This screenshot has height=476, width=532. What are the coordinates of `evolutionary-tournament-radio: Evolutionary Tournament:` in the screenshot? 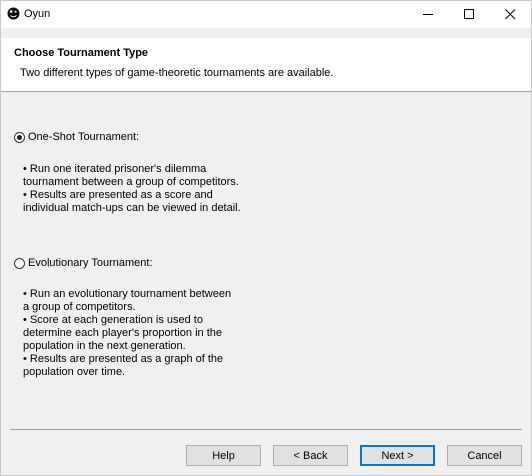 It's located at (83, 263).